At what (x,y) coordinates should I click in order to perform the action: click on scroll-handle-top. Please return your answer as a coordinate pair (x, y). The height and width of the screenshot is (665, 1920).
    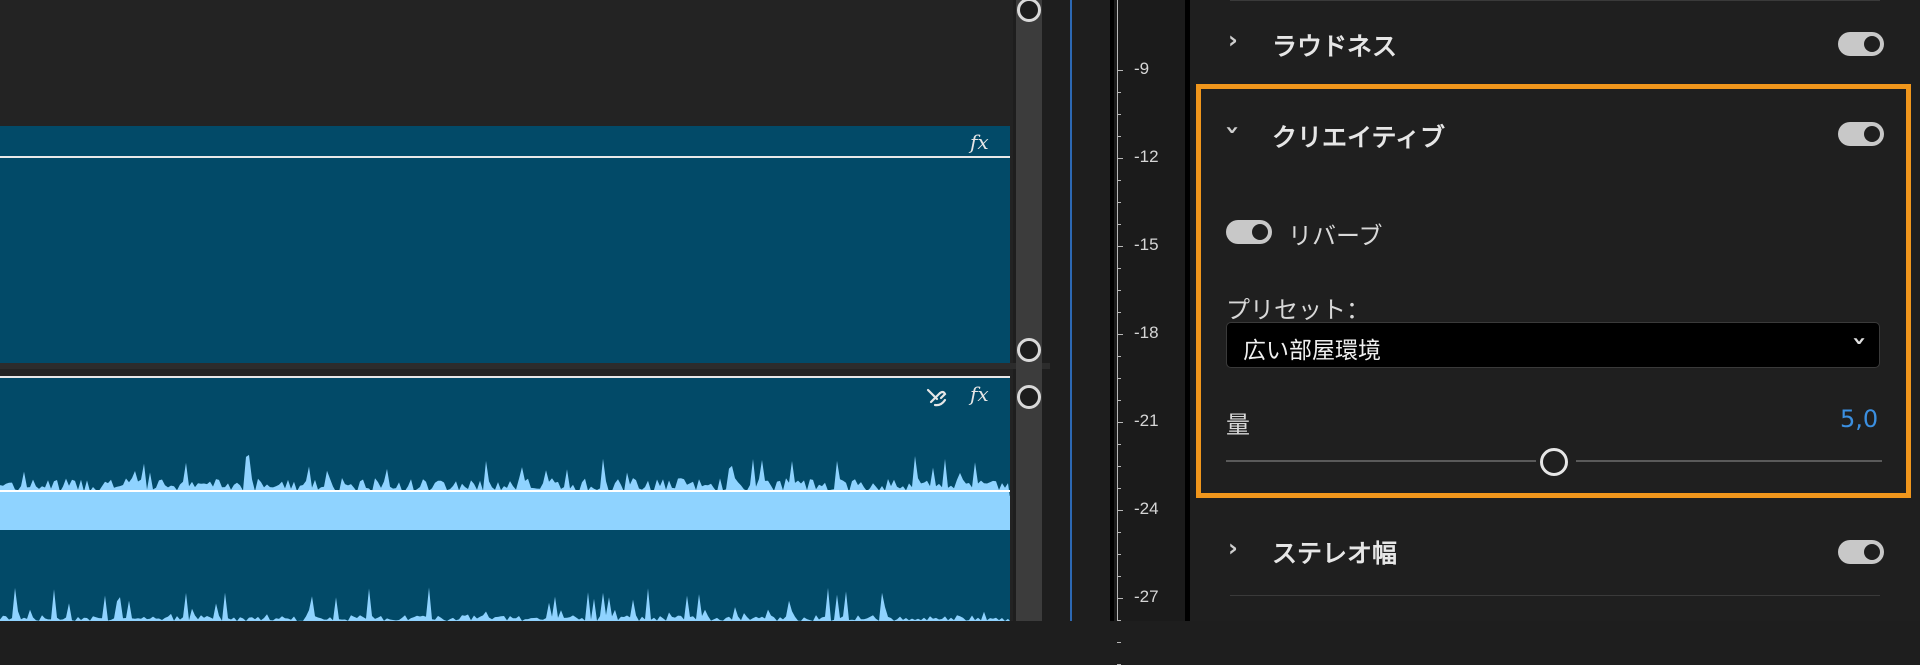
    Looking at the image, I should click on (1029, 11).